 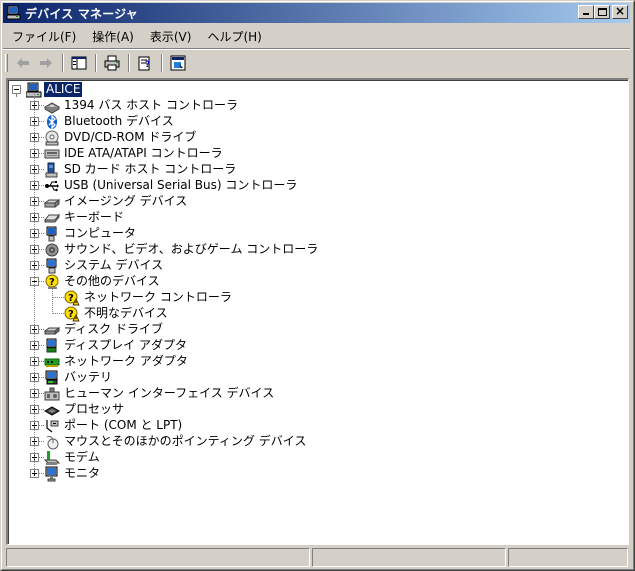 I want to click on bus-controller-icon, so click(x=52, y=106).